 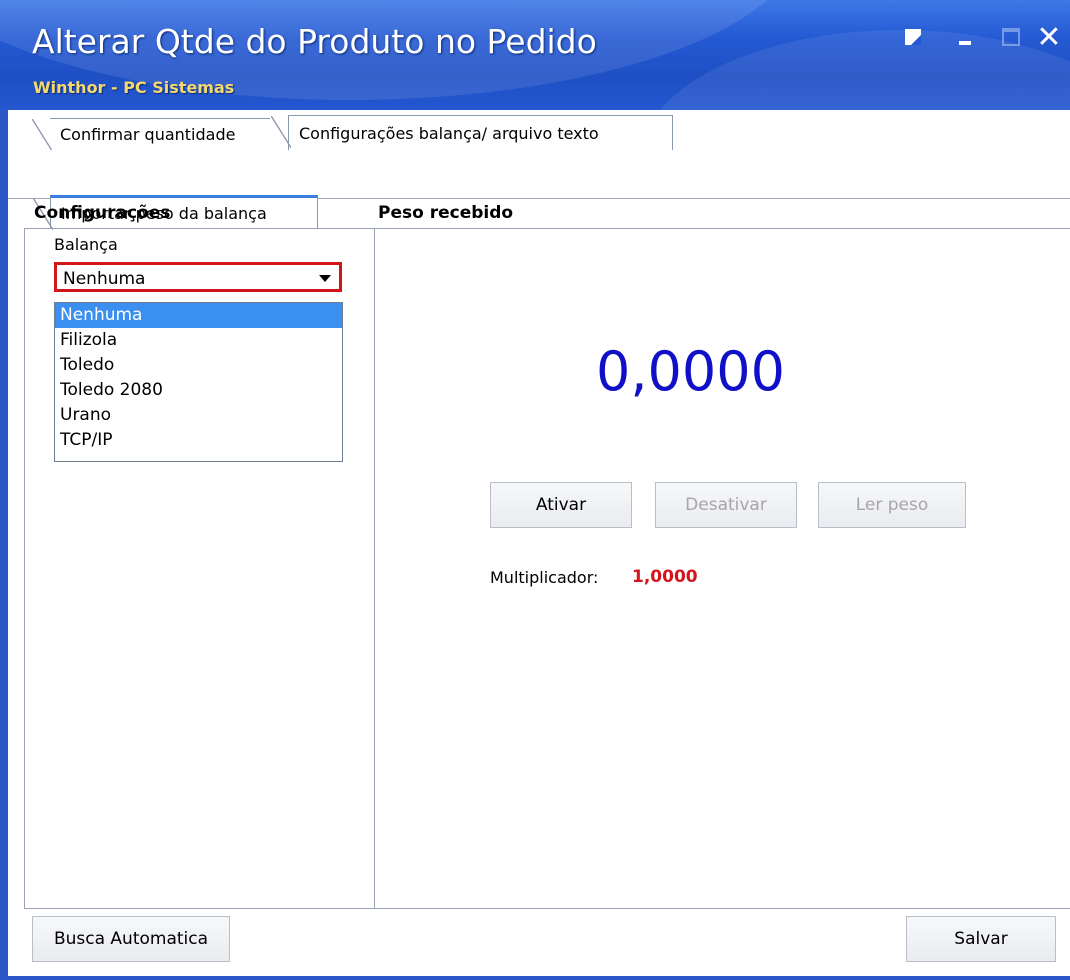 I want to click on tab-label: Confirmar quantidade, so click(x=148, y=134).